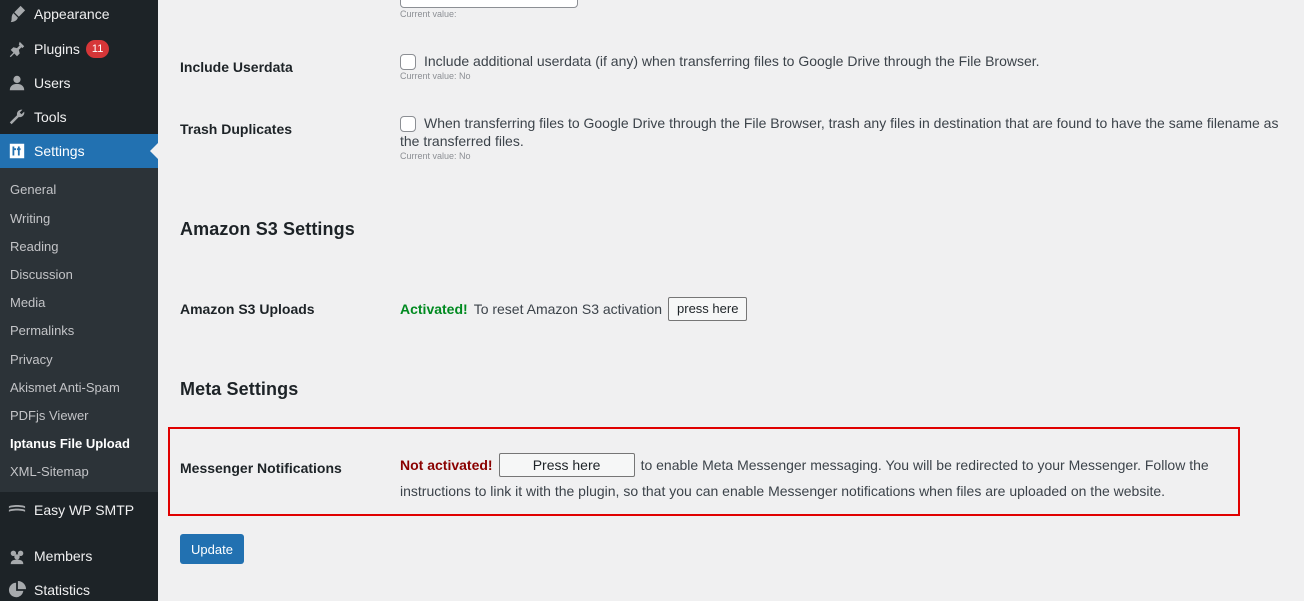 The image size is (1304, 601). Describe the element at coordinates (17, 117) in the screenshot. I see `wrench-icon` at that location.